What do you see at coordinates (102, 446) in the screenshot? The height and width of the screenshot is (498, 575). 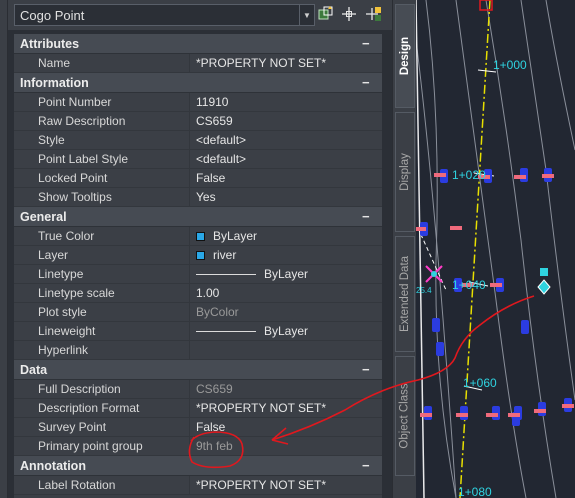 I see `property-key: Primary point group` at bounding box center [102, 446].